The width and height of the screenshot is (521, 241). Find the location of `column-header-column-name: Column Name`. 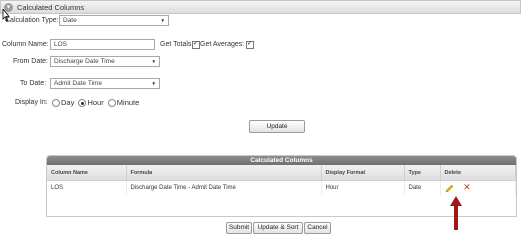

column-header-column-name: Column Name is located at coordinates (87, 173).